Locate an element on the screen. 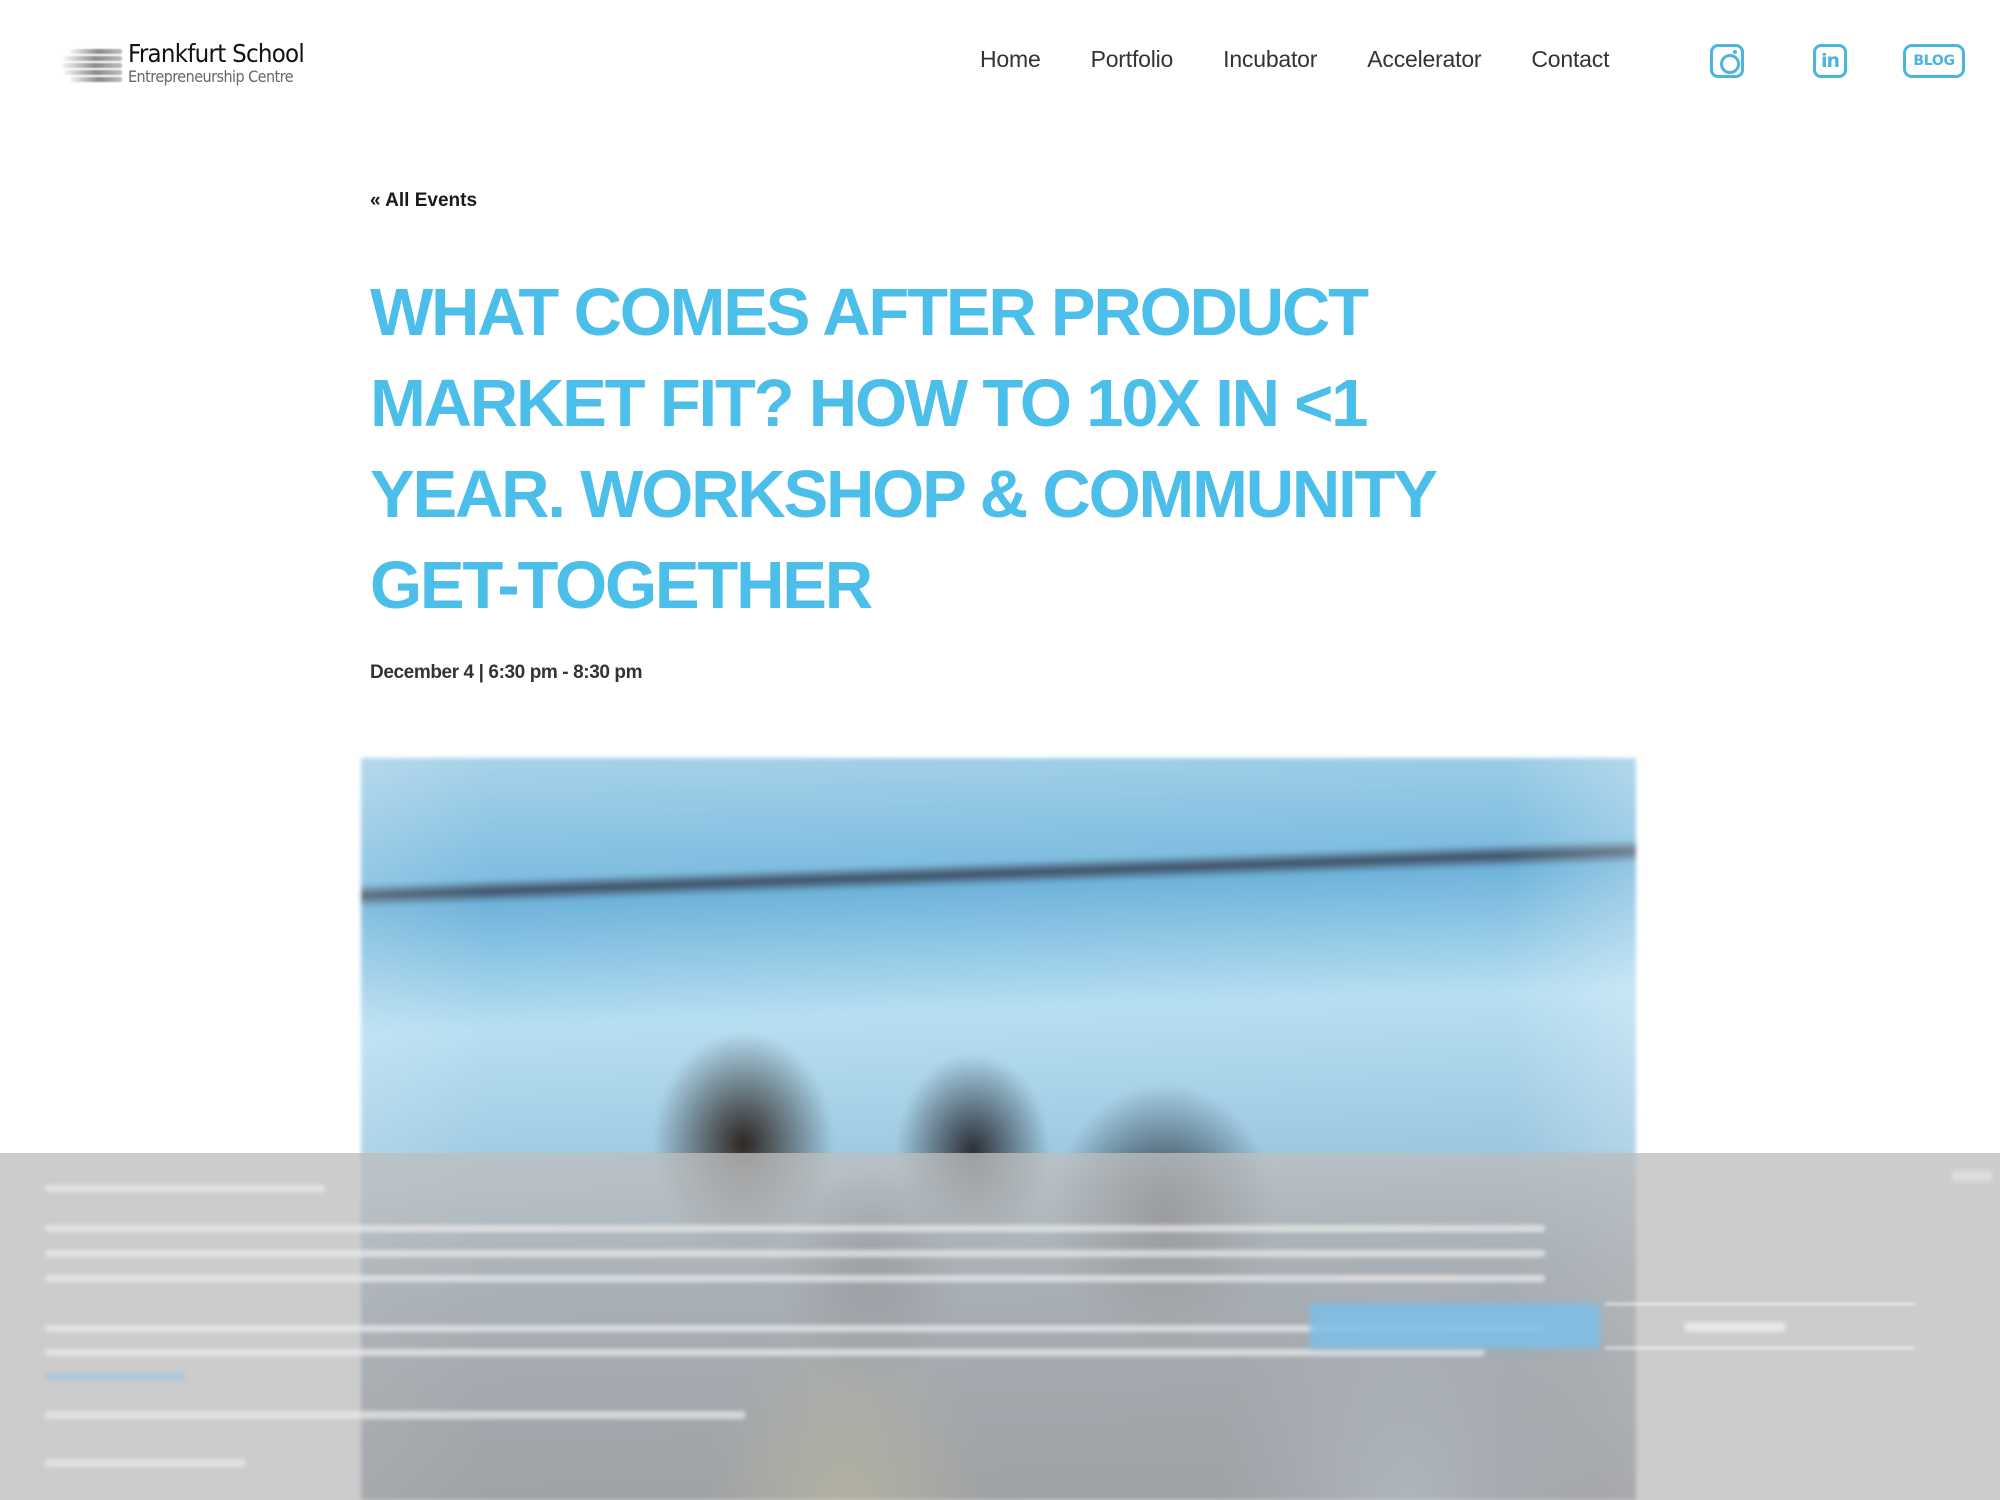 This screenshot has height=1500, width=2000. site-logo: Frankfurt School Entrepreneurship Centre is located at coordinates (192, 63).